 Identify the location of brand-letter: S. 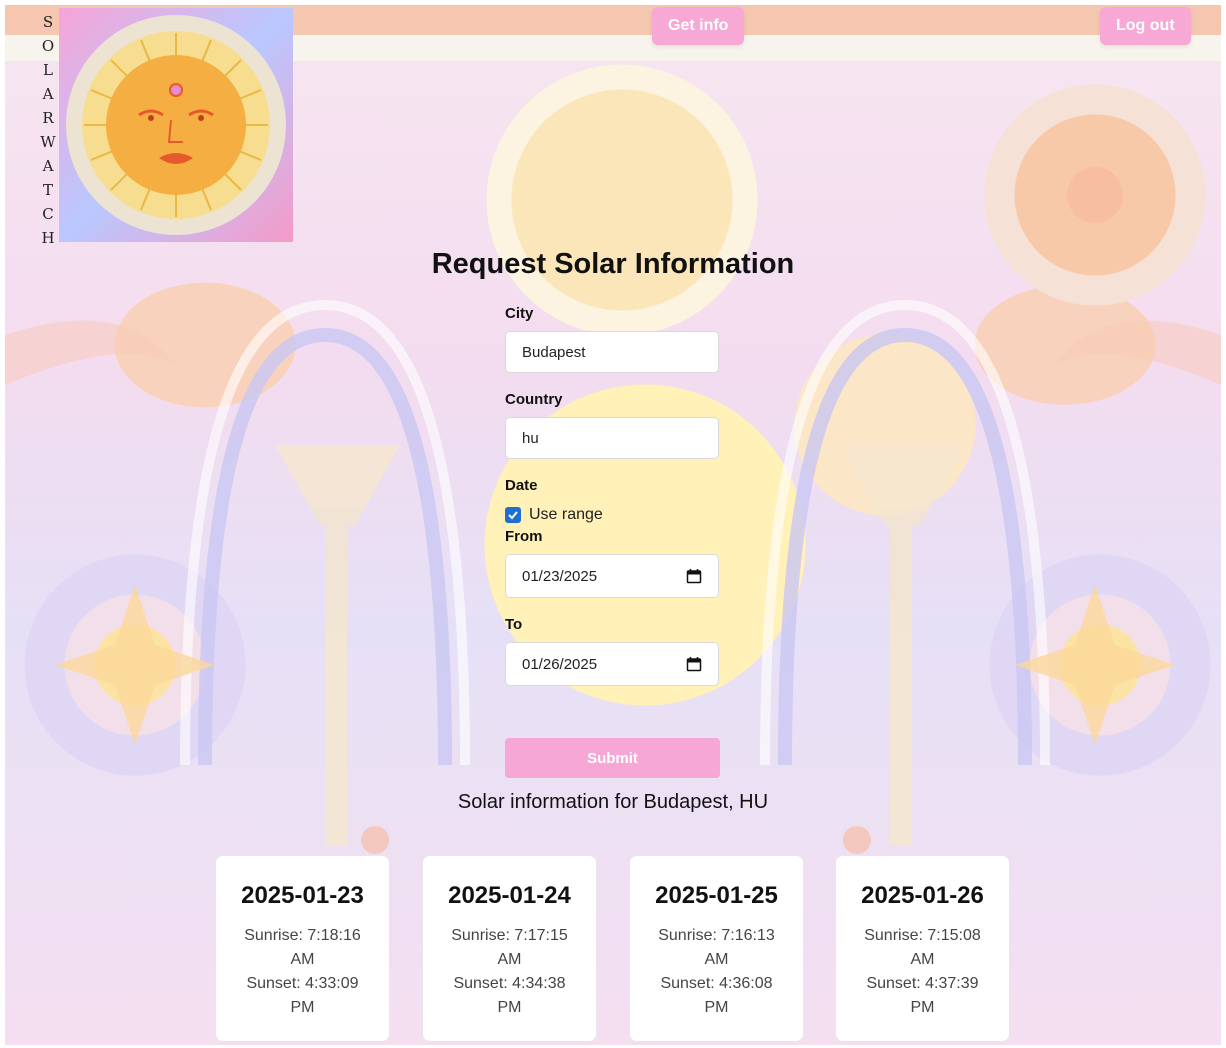
(48, 22).